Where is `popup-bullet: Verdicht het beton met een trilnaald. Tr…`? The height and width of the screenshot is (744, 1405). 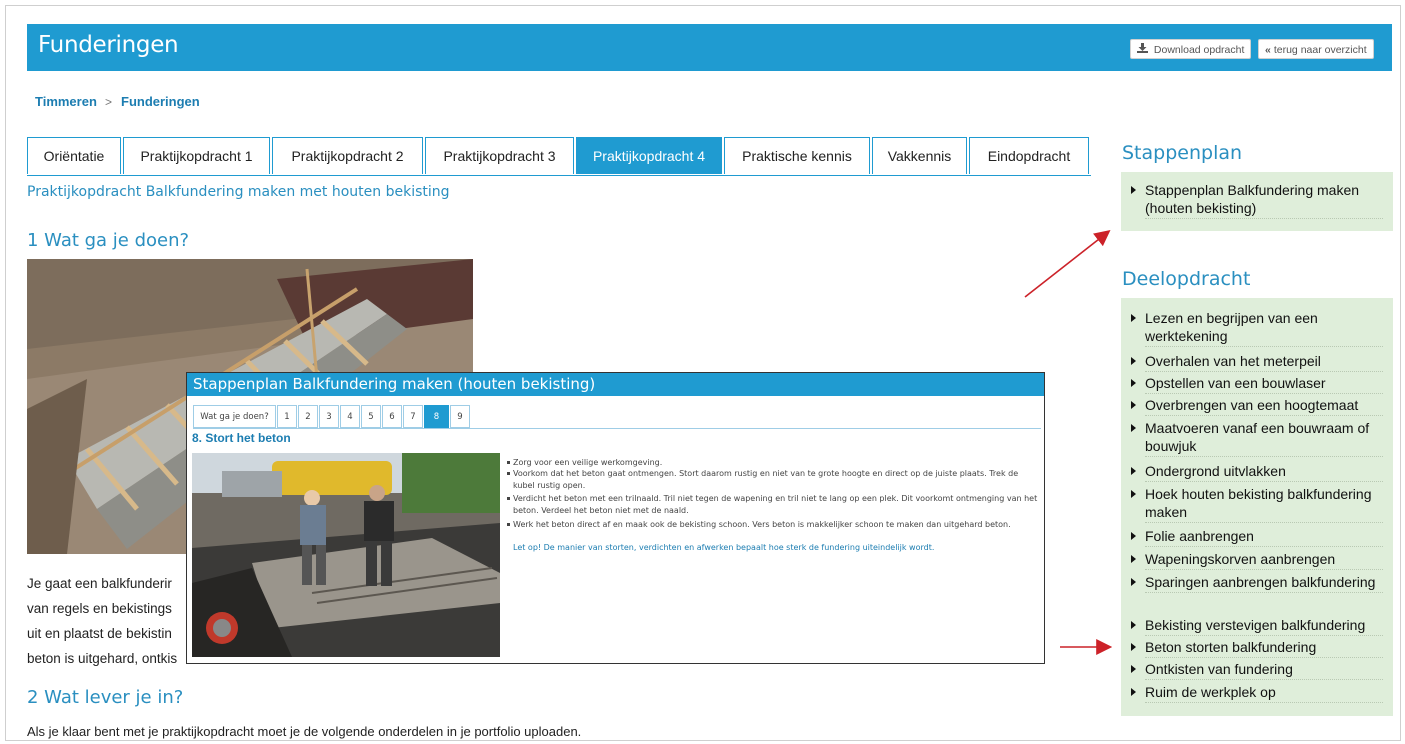 popup-bullet: Verdicht het beton met een trilnaald. Tr… is located at coordinates (774, 504).